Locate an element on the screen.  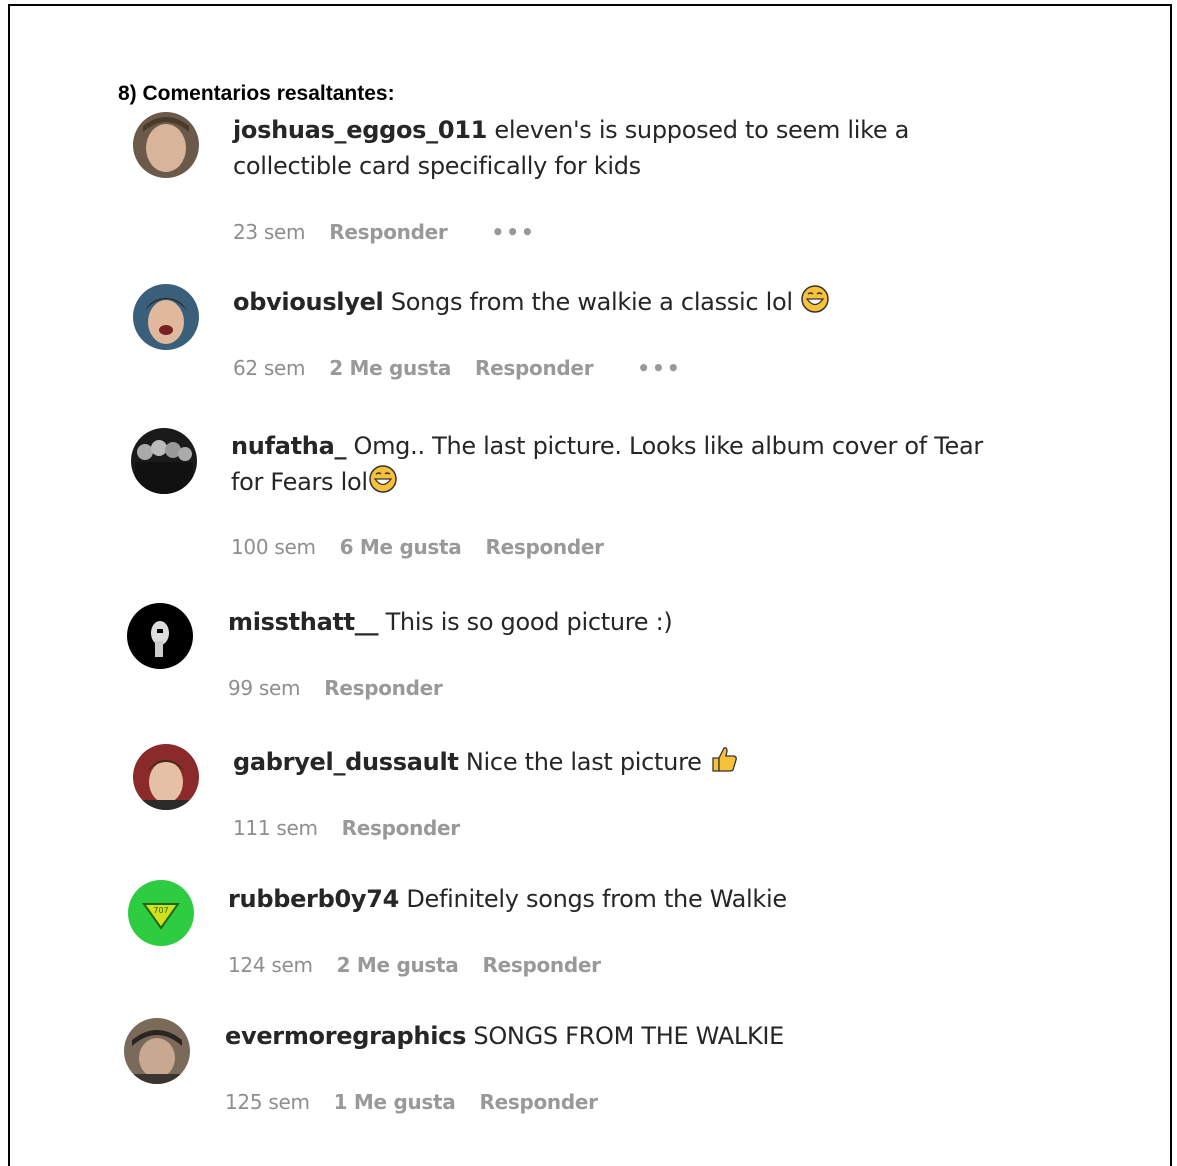
comment-meta: 23 sem Responder ••• is located at coordinates (396, 232).